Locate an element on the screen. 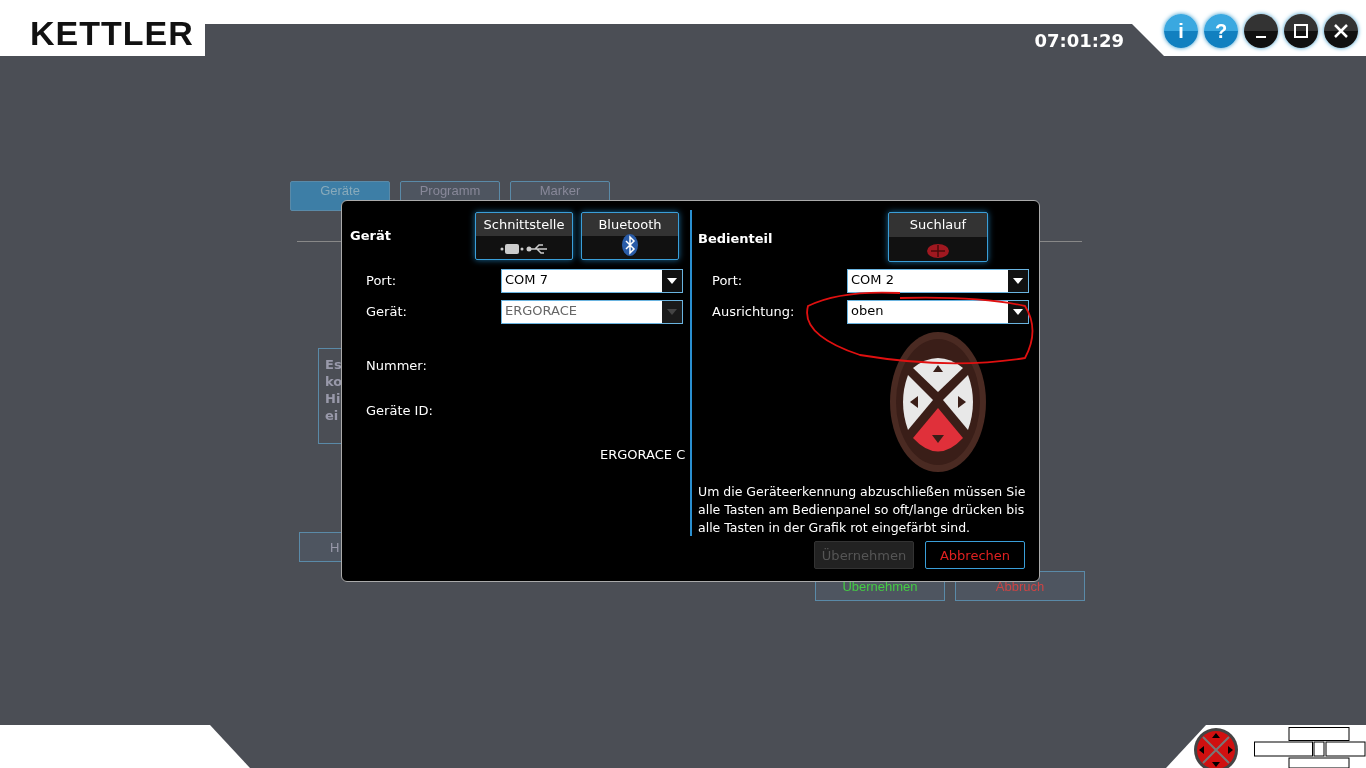 The width and height of the screenshot is (1366, 768). close-button is located at coordinates (1341, 31).